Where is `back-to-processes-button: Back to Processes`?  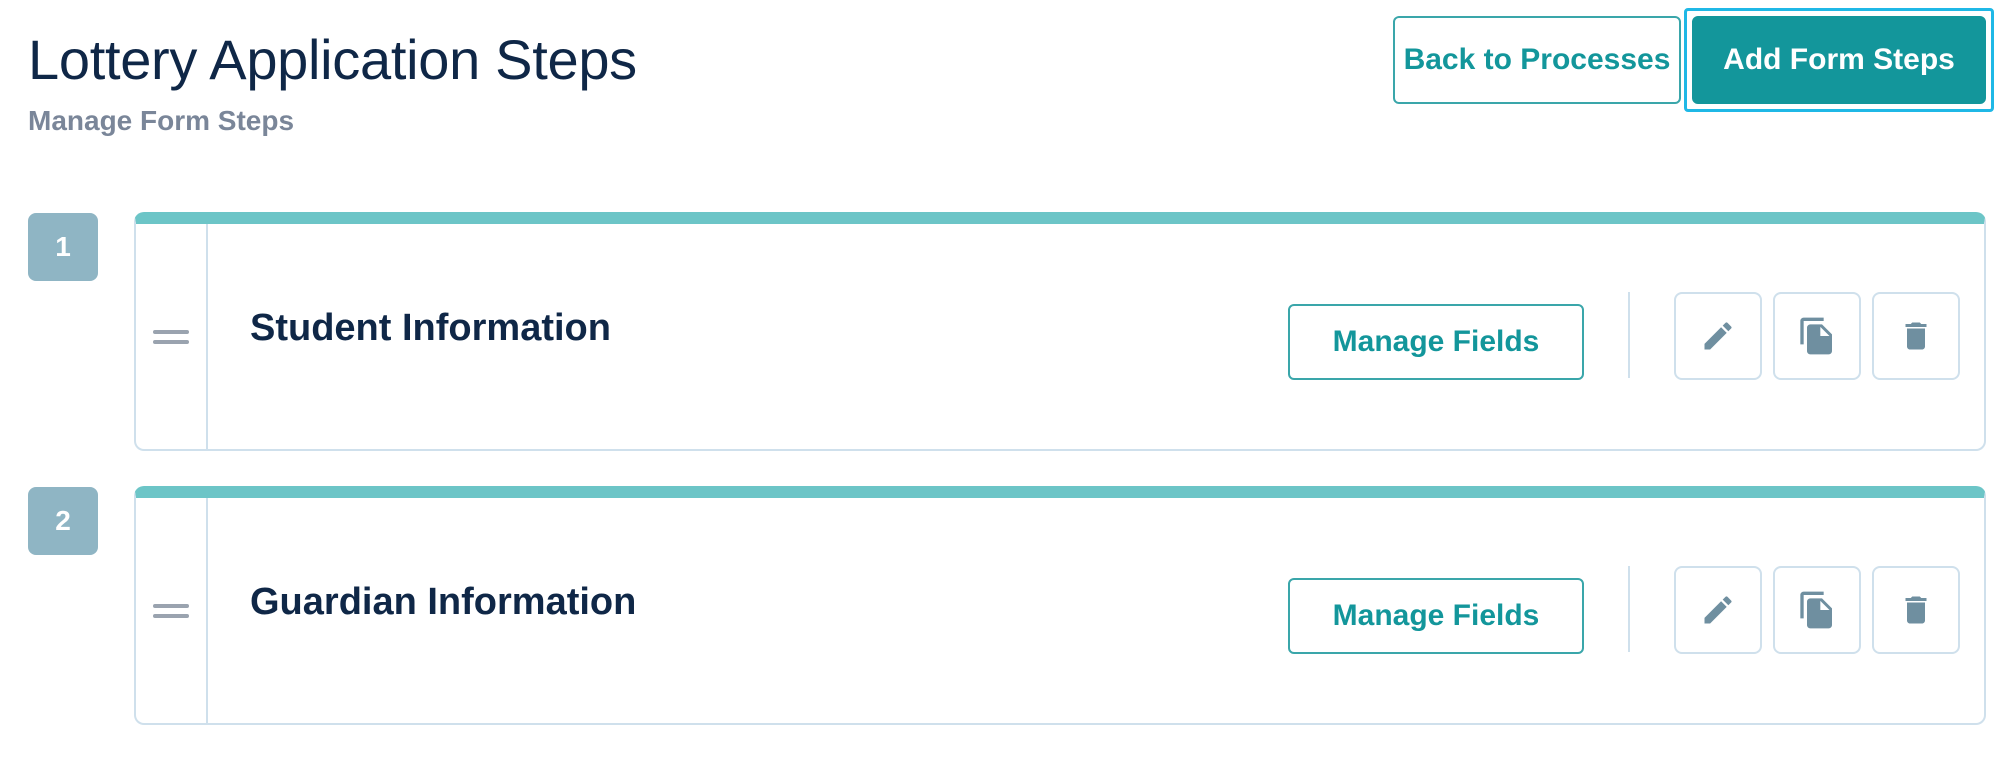
back-to-processes-button: Back to Processes is located at coordinates (1537, 60).